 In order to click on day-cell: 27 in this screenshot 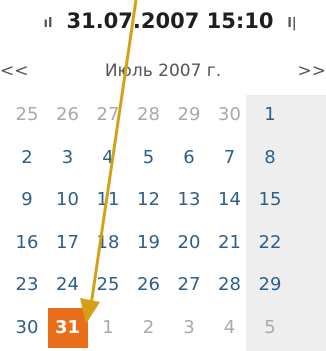, I will do `click(189, 285)`.